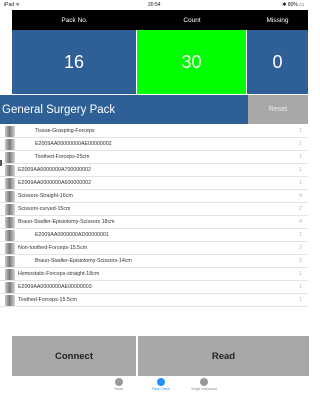 This screenshot has width=320, height=395. Describe the element at coordinates (154, 222) in the screenshot. I see `list-item: Braun-Stadler-Episiotomy-Scissors 18cm 4` at that location.